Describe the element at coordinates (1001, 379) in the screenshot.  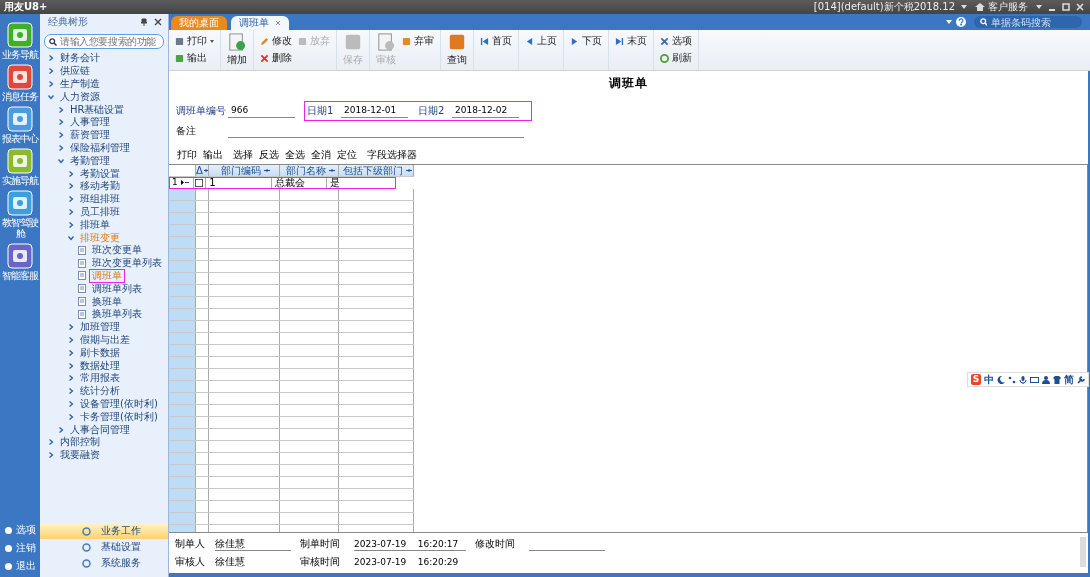
I see `moon-icon` at that location.